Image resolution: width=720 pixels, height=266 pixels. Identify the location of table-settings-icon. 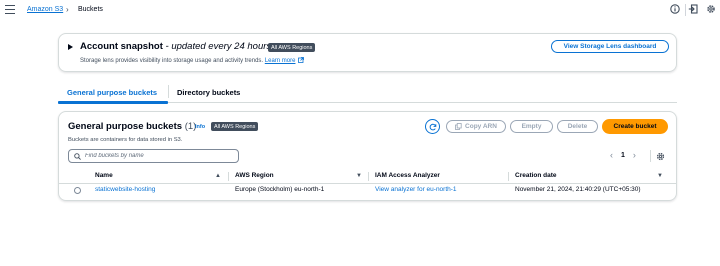
(660, 156).